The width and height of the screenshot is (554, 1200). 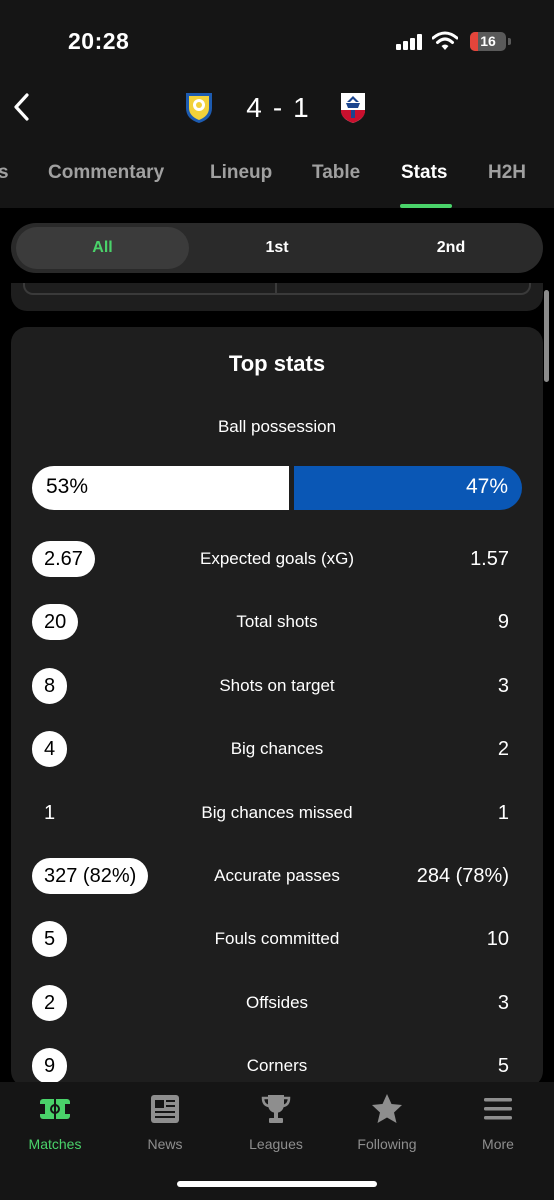 I want to click on away-team-crest-icon, so click(x=353, y=107).